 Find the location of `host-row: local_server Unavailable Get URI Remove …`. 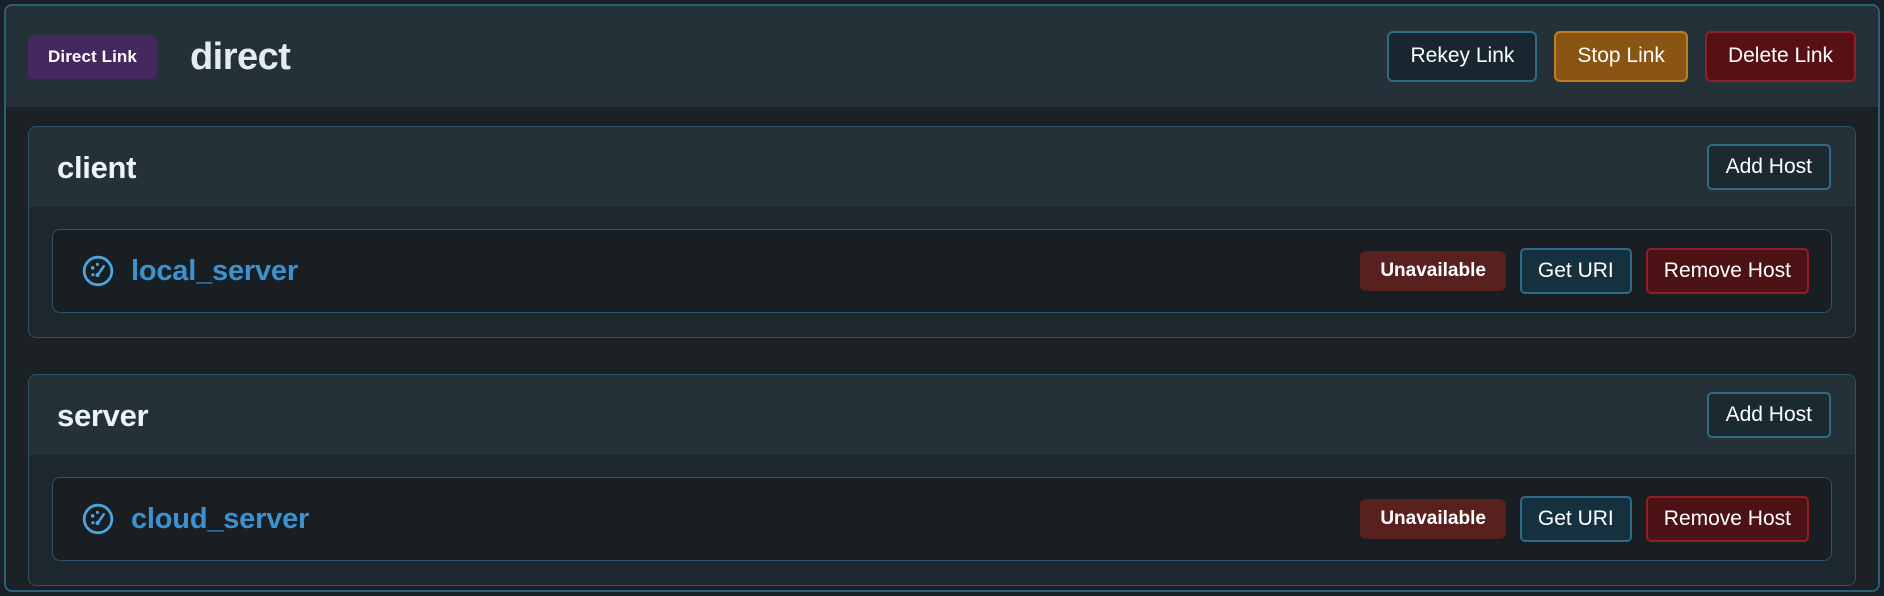

host-row: local_server Unavailable Get URI Remove … is located at coordinates (942, 271).